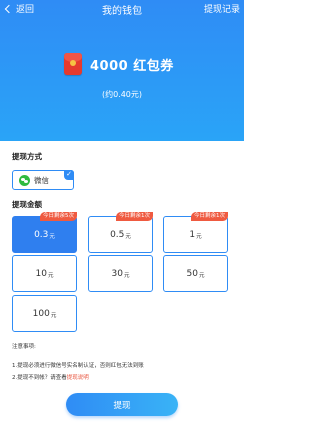  What do you see at coordinates (41, 273) in the screenshot?
I see `amount-value: 10` at bounding box center [41, 273].